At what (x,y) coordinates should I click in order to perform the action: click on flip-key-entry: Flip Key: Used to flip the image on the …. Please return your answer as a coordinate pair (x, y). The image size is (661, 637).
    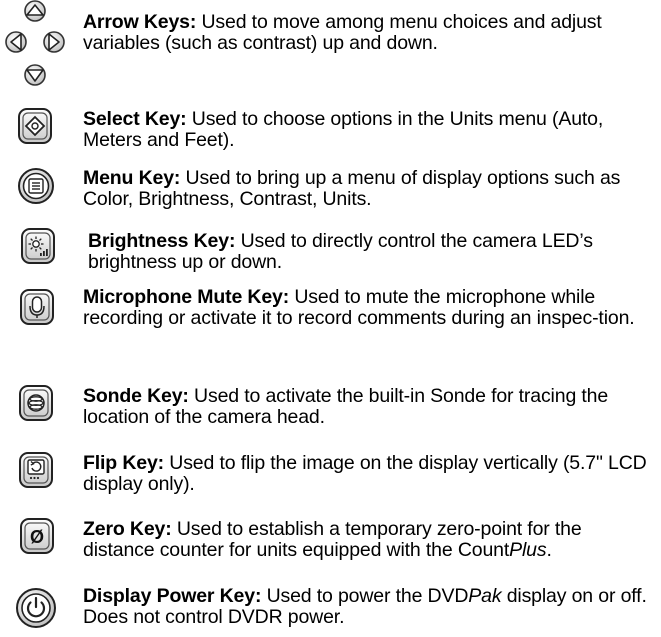
    Looking at the image, I should click on (330, 476).